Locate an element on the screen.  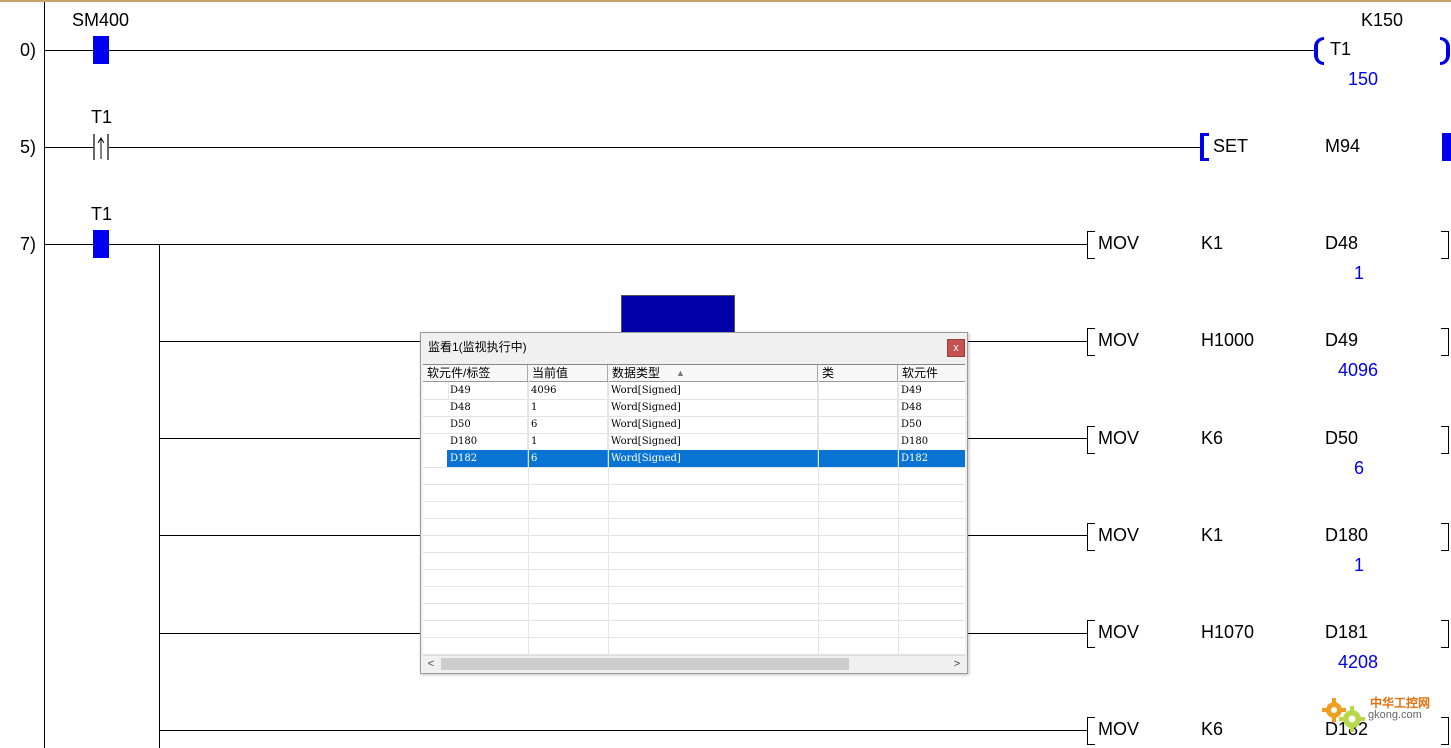
coil-label: T1 is located at coordinates (1341, 49).